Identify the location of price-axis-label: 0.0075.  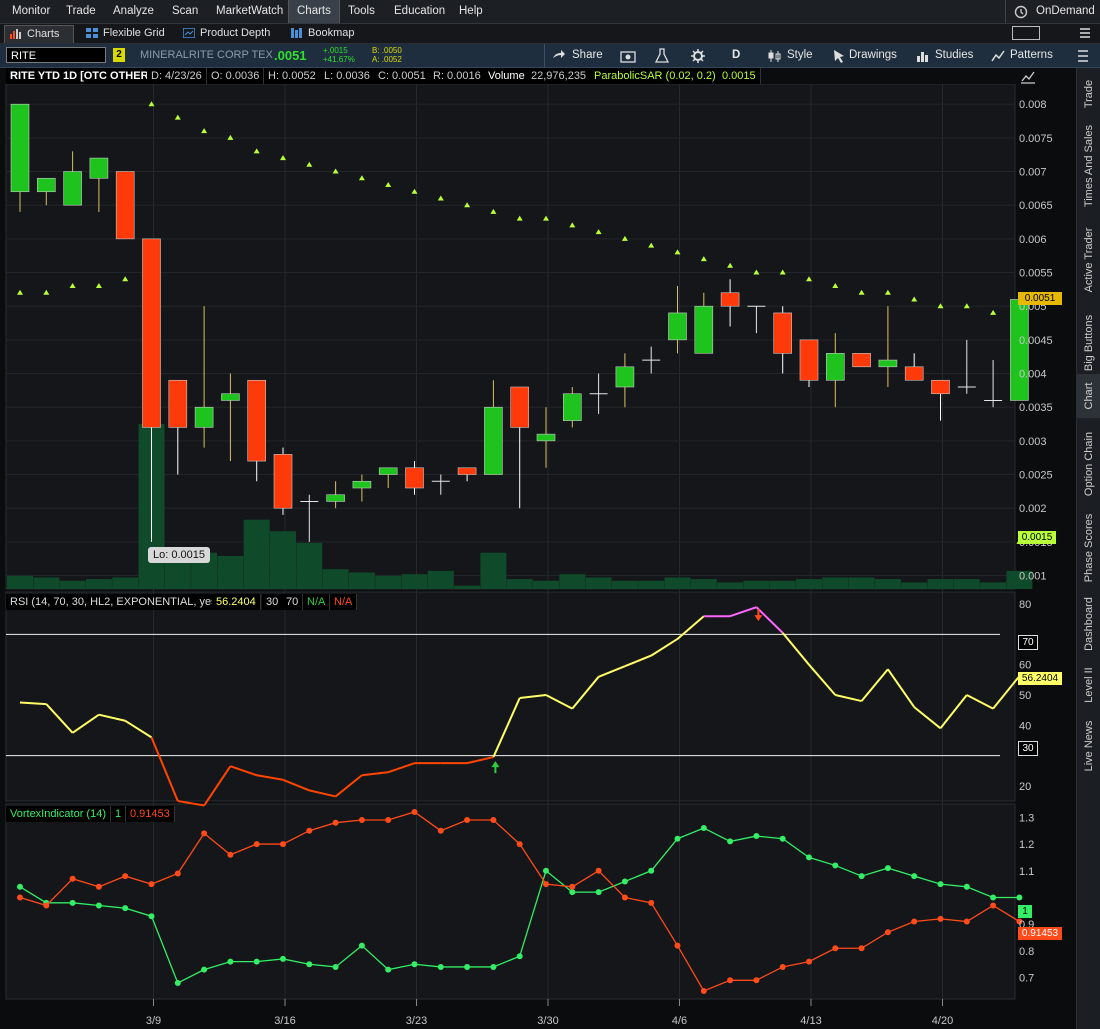
(1036, 139).